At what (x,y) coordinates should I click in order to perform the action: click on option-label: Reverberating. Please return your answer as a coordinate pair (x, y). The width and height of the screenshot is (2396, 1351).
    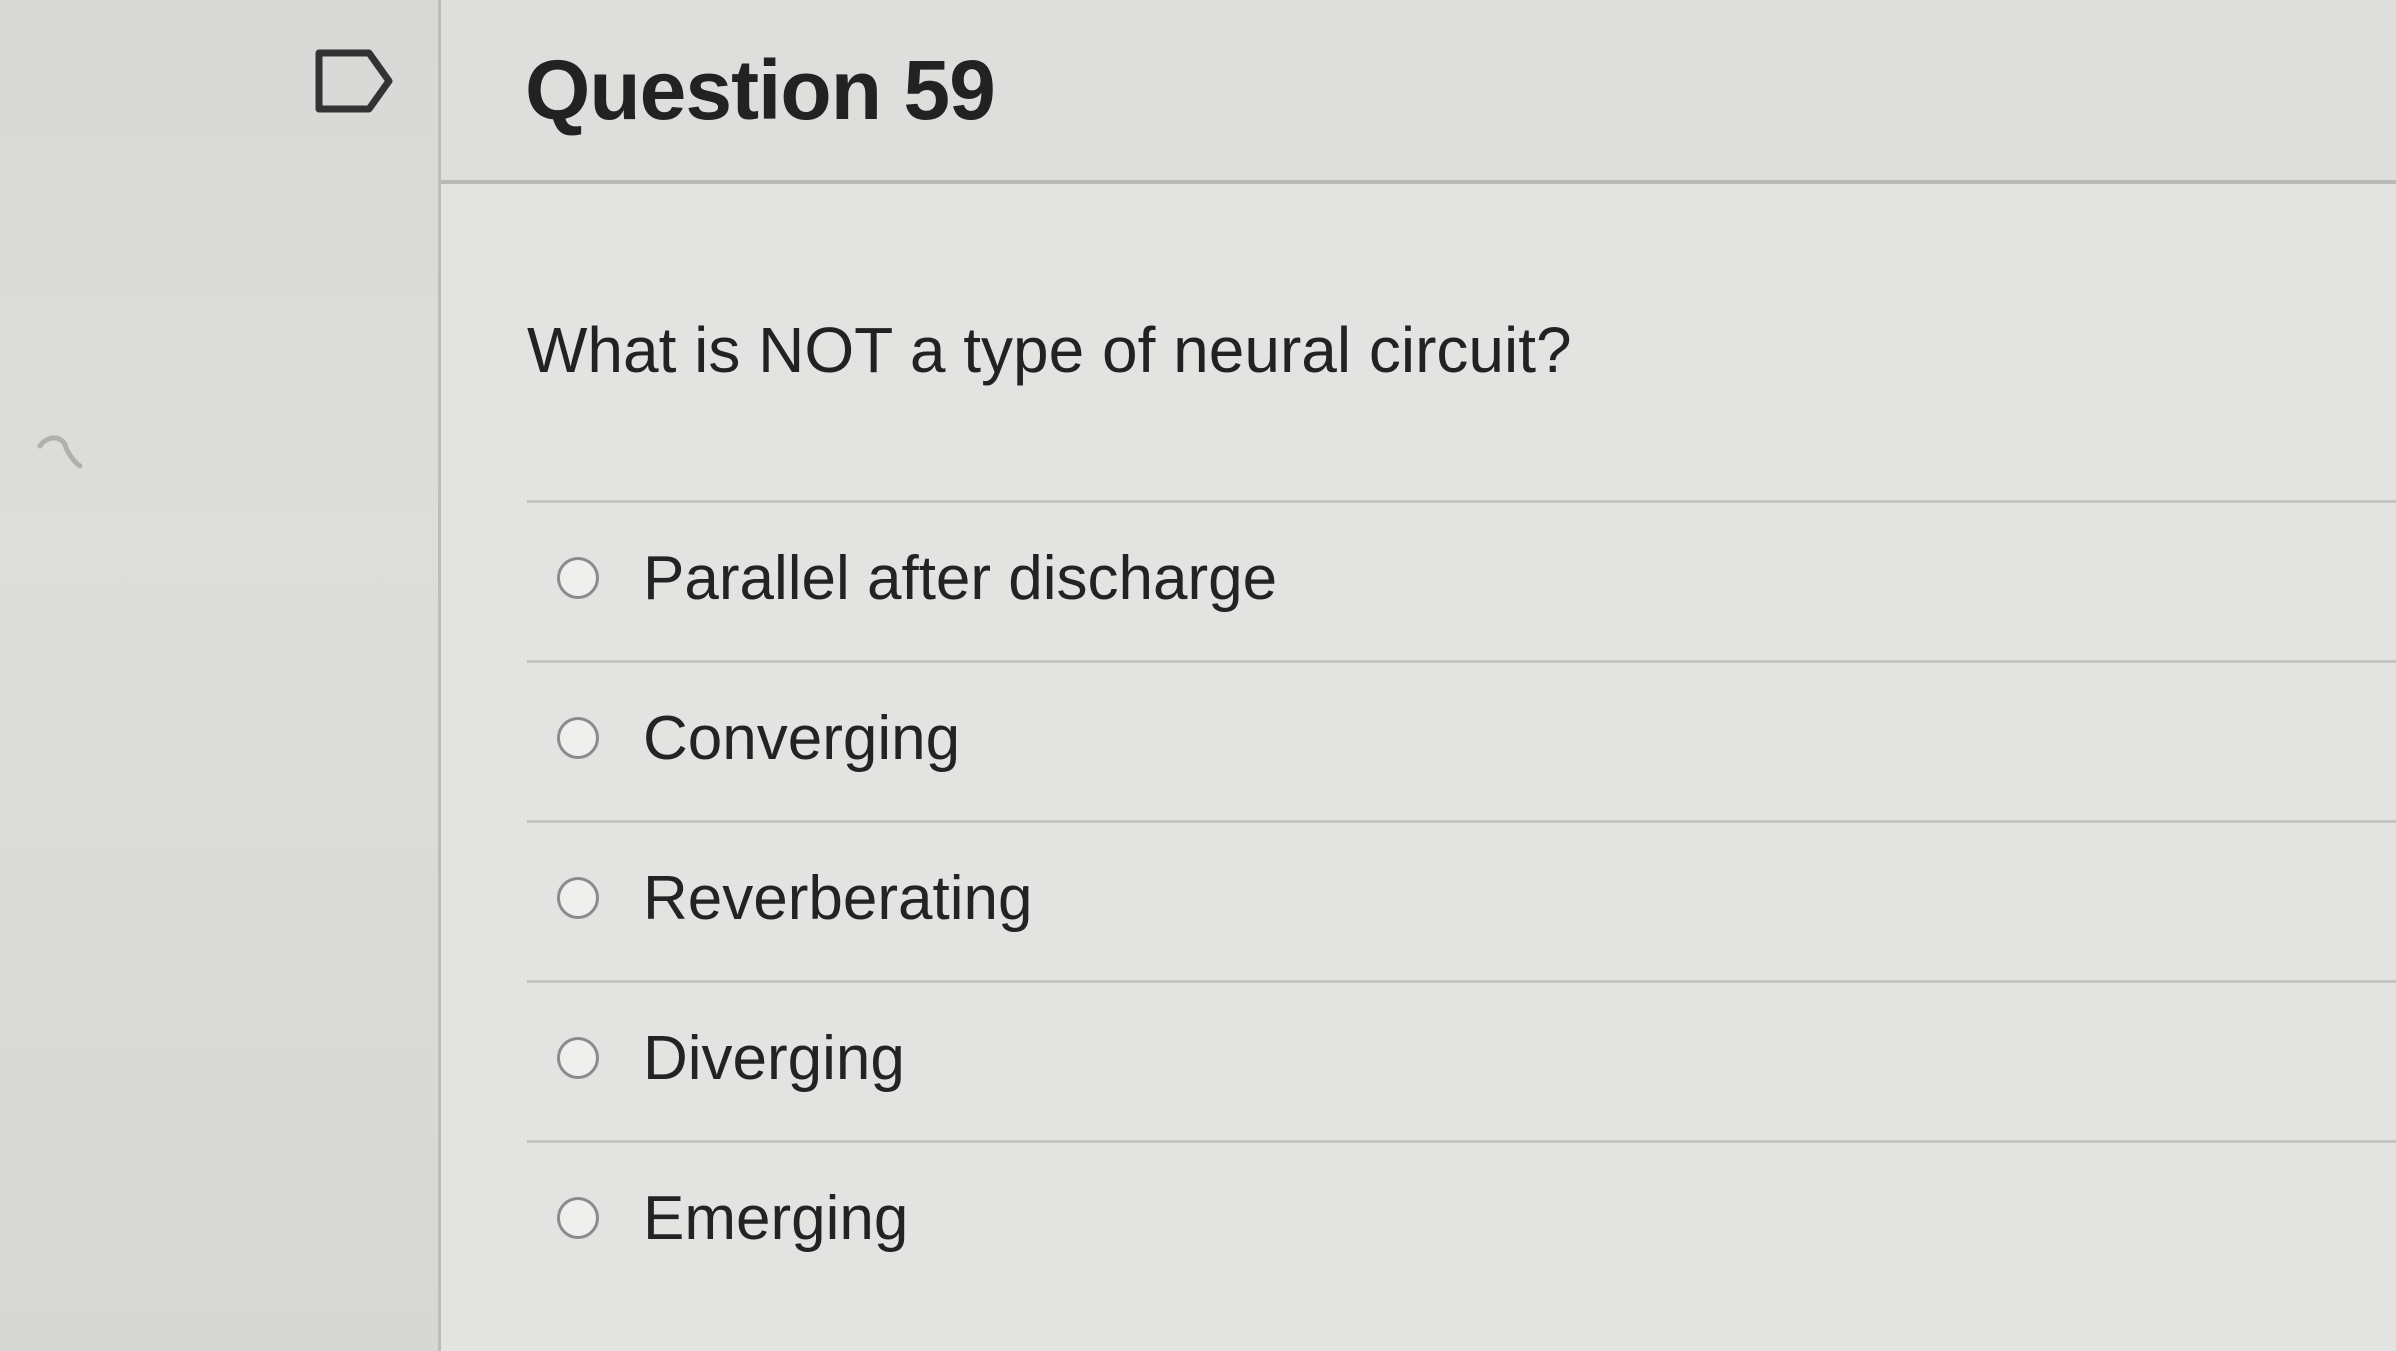
    Looking at the image, I should click on (837, 899).